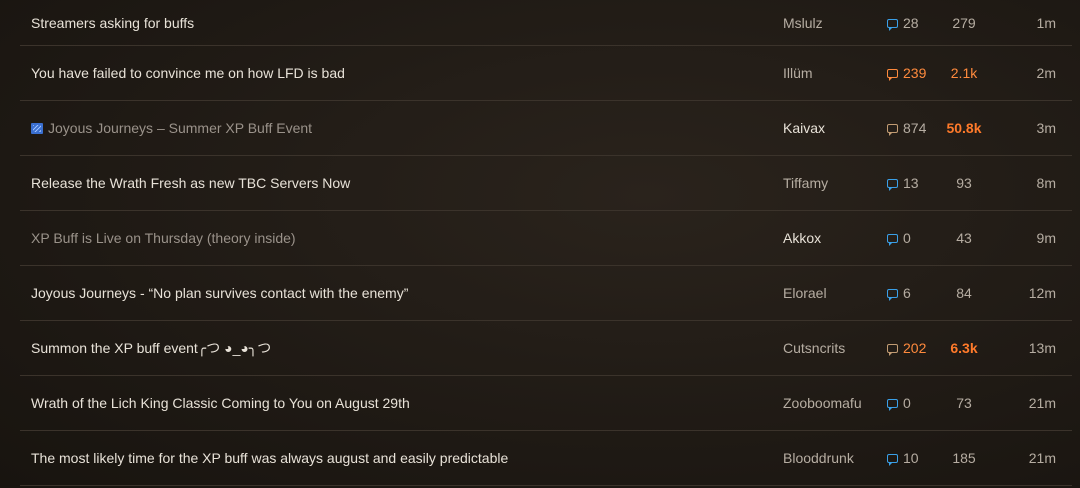  What do you see at coordinates (964, 403) in the screenshot?
I see `view-count: 73` at bounding box center [964, 403].